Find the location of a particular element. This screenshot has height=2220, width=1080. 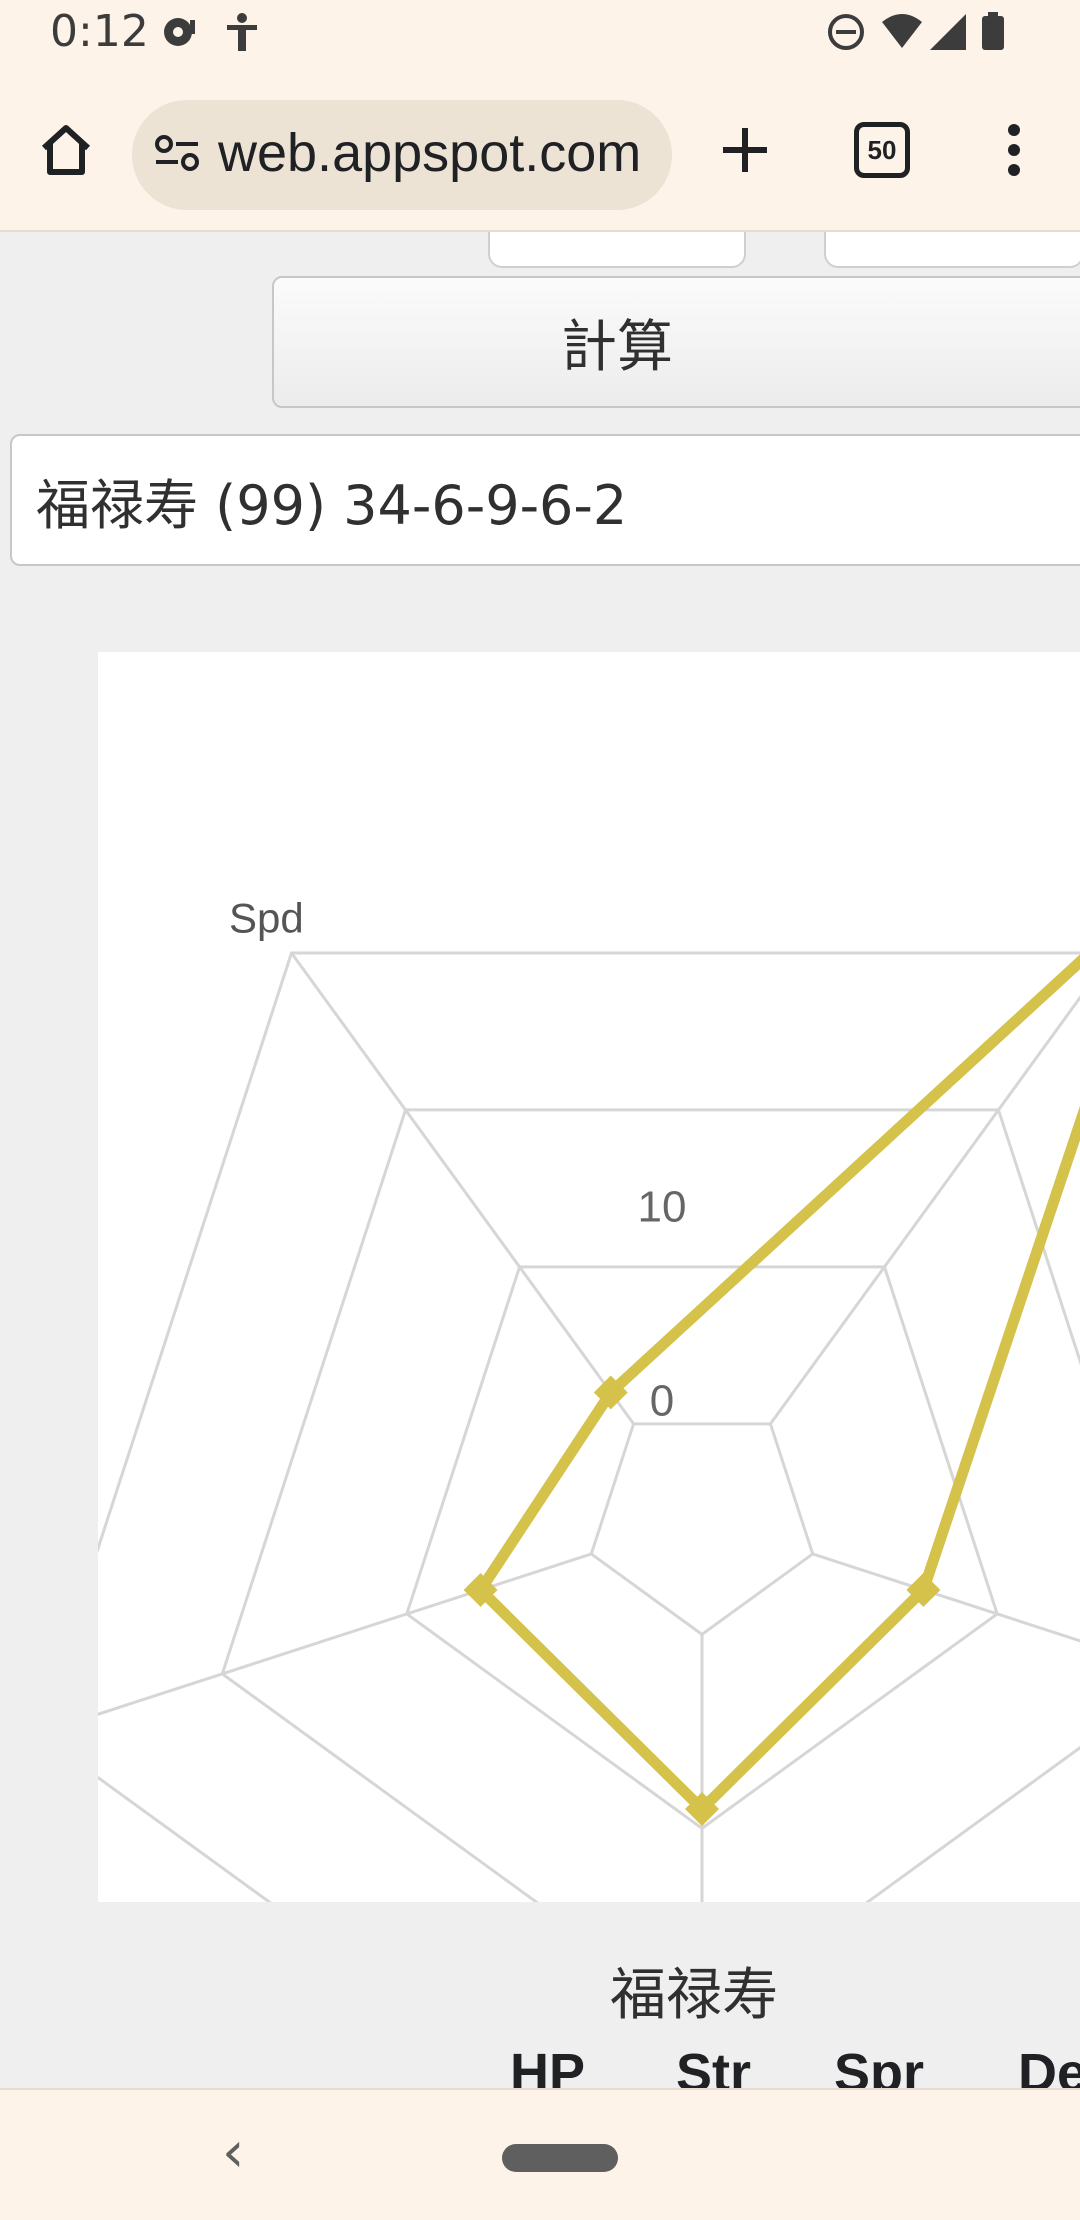

home-icon is located at coordinates (66, 150).